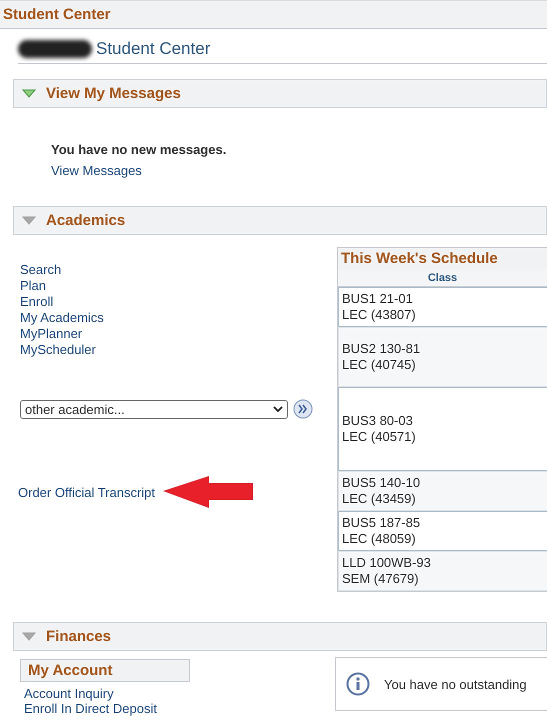 The image size is (547, 727). Describe the element at coordinates (139, 149) in the screenshot. I see `message-text: You have no new messages.` at that location.